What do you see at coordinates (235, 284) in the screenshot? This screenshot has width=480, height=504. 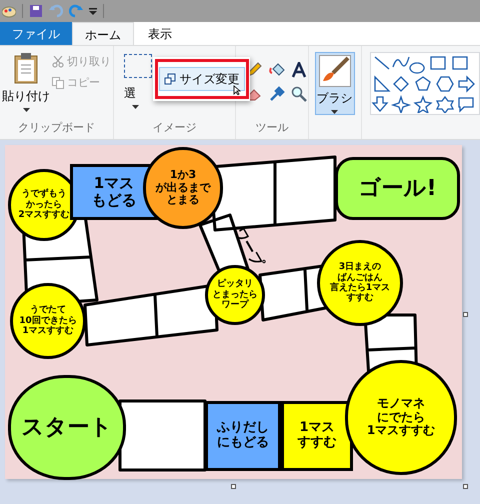 I see `space-text: ピッタリ` at bounding box center [235, 284].